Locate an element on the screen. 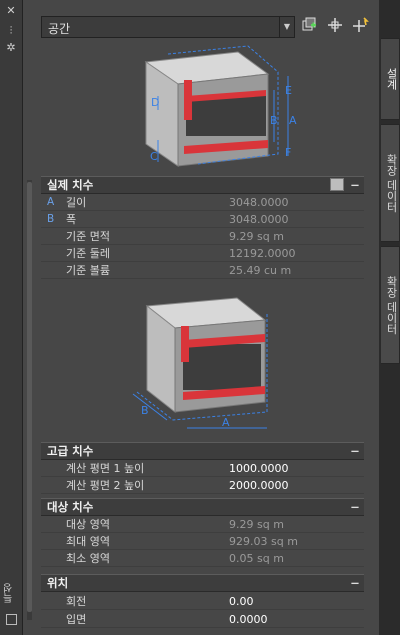  tab-extended-data-1: 확장 데이터 is located at coordinates (390, 183).